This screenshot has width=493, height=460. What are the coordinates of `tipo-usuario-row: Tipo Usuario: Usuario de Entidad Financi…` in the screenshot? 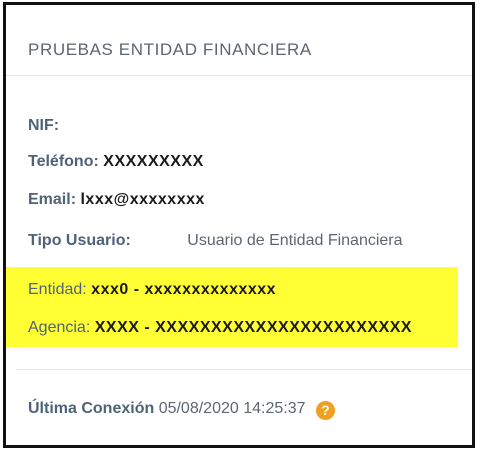 It's located at (215, 241).